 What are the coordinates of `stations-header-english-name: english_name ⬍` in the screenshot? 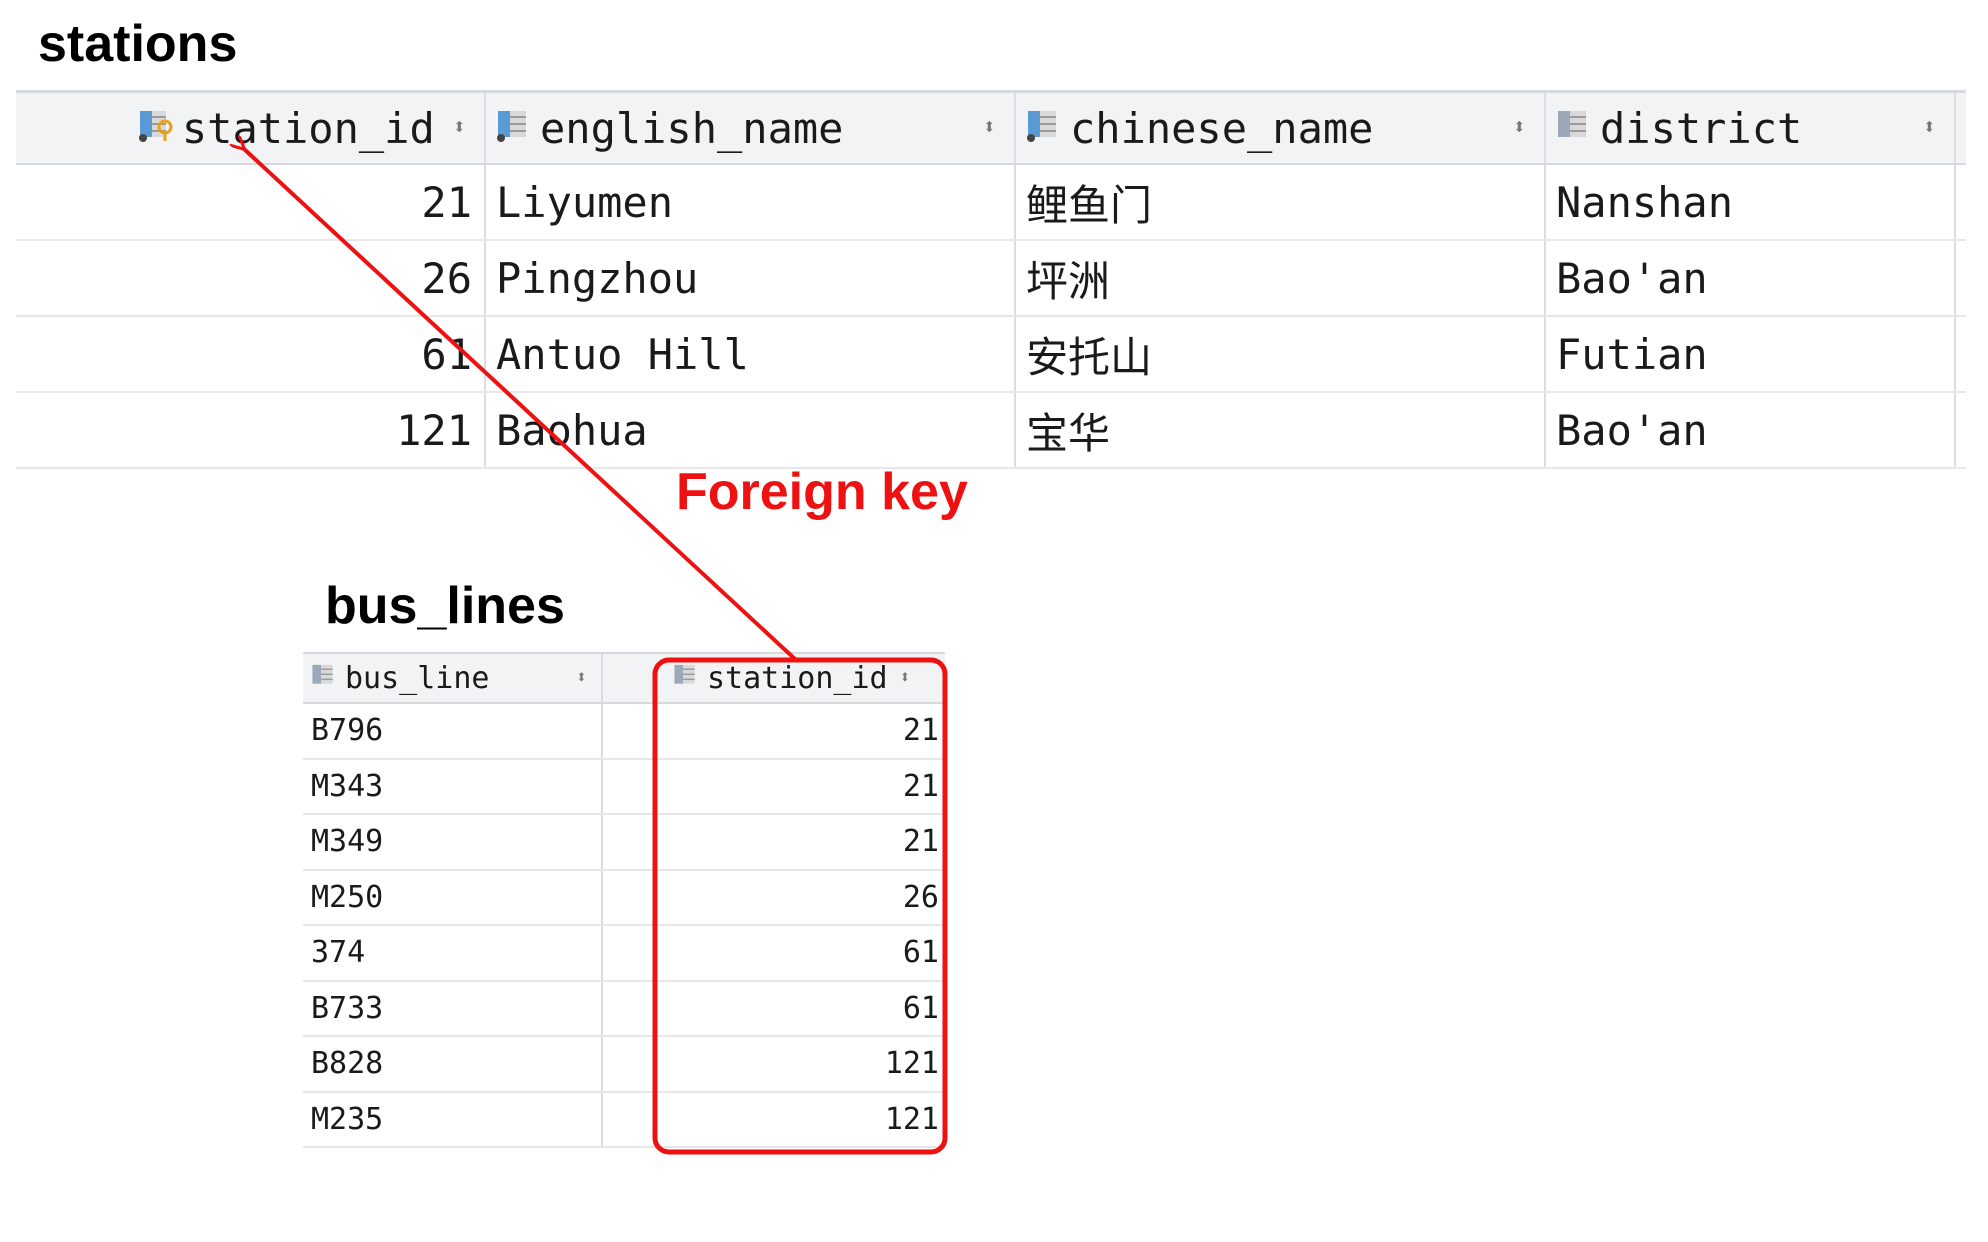 It's located at (751, 128).